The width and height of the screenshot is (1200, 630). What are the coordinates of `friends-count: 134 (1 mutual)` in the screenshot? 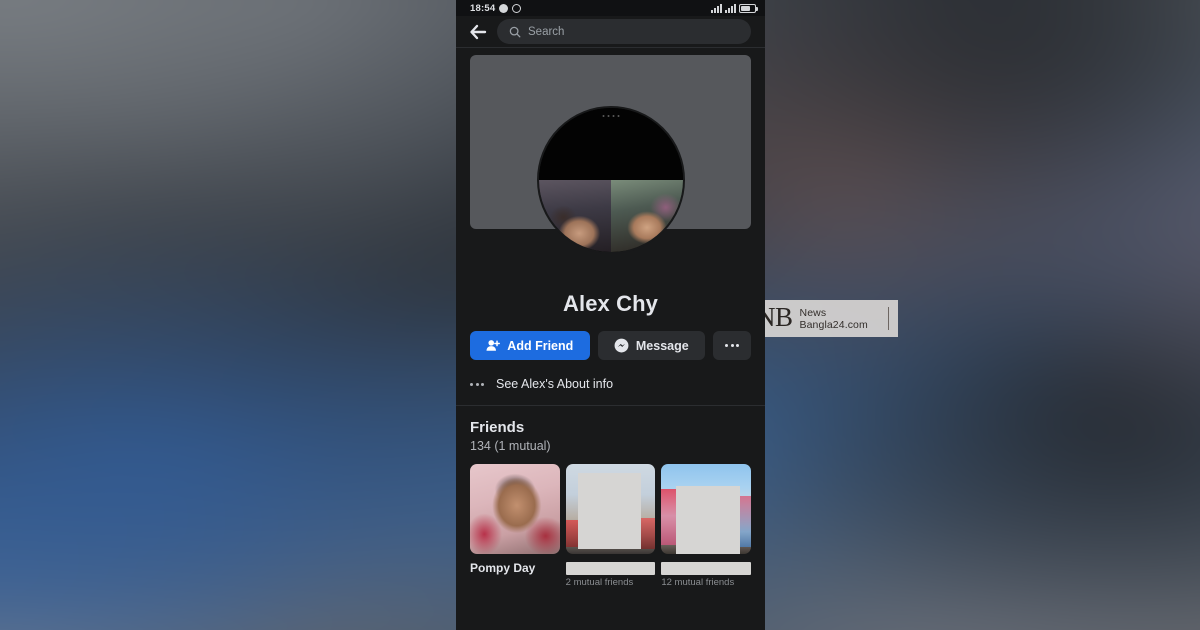 It's located at (510, 446).